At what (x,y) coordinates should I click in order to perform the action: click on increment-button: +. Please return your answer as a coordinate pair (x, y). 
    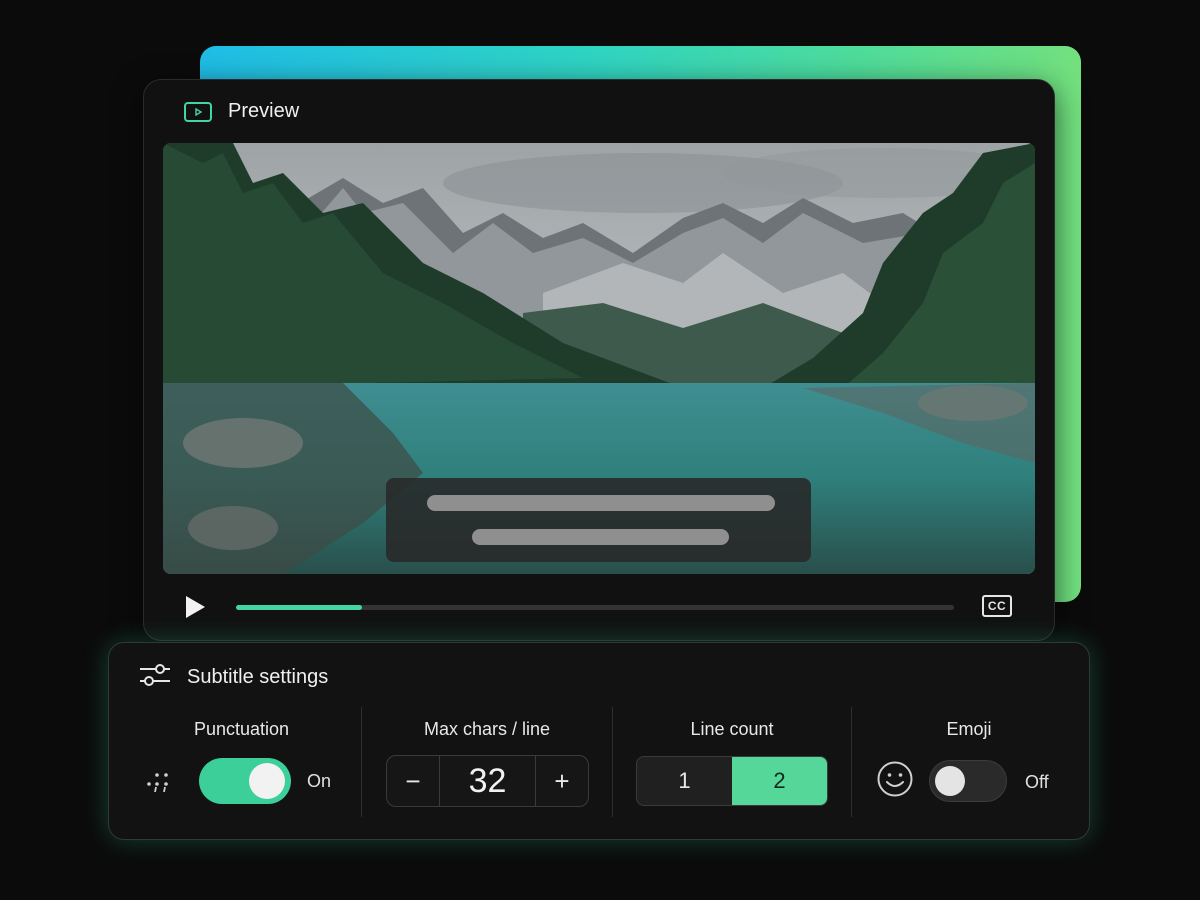
    Looking at the image, I should click on (562, 781).